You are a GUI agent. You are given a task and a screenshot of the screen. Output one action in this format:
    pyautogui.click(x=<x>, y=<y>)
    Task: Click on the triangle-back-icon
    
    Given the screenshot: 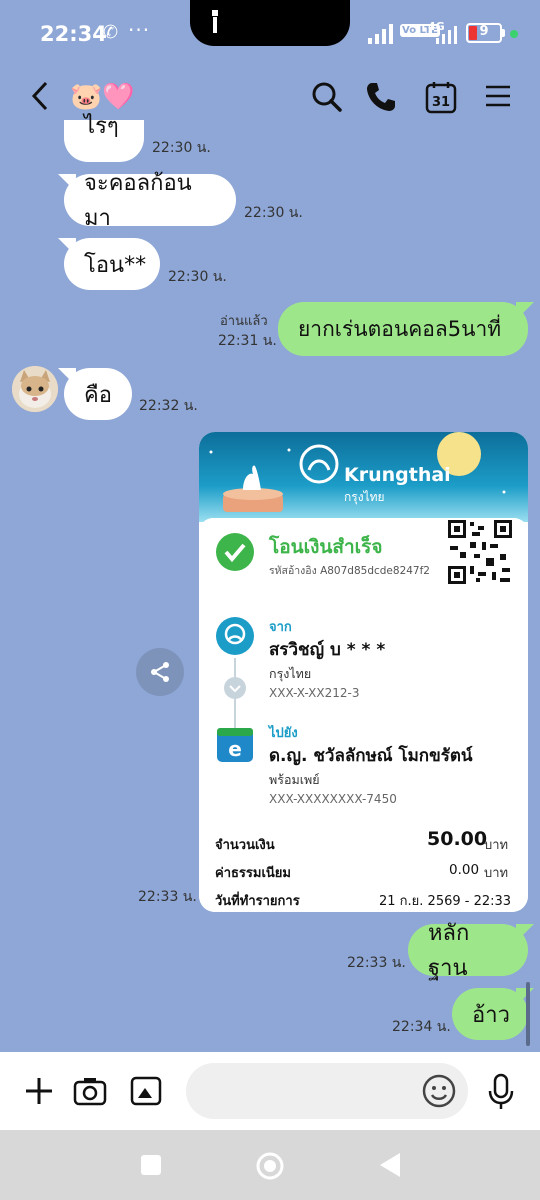 What is the action you would take?
    pyautogui.click(x=390, y=1165)
    